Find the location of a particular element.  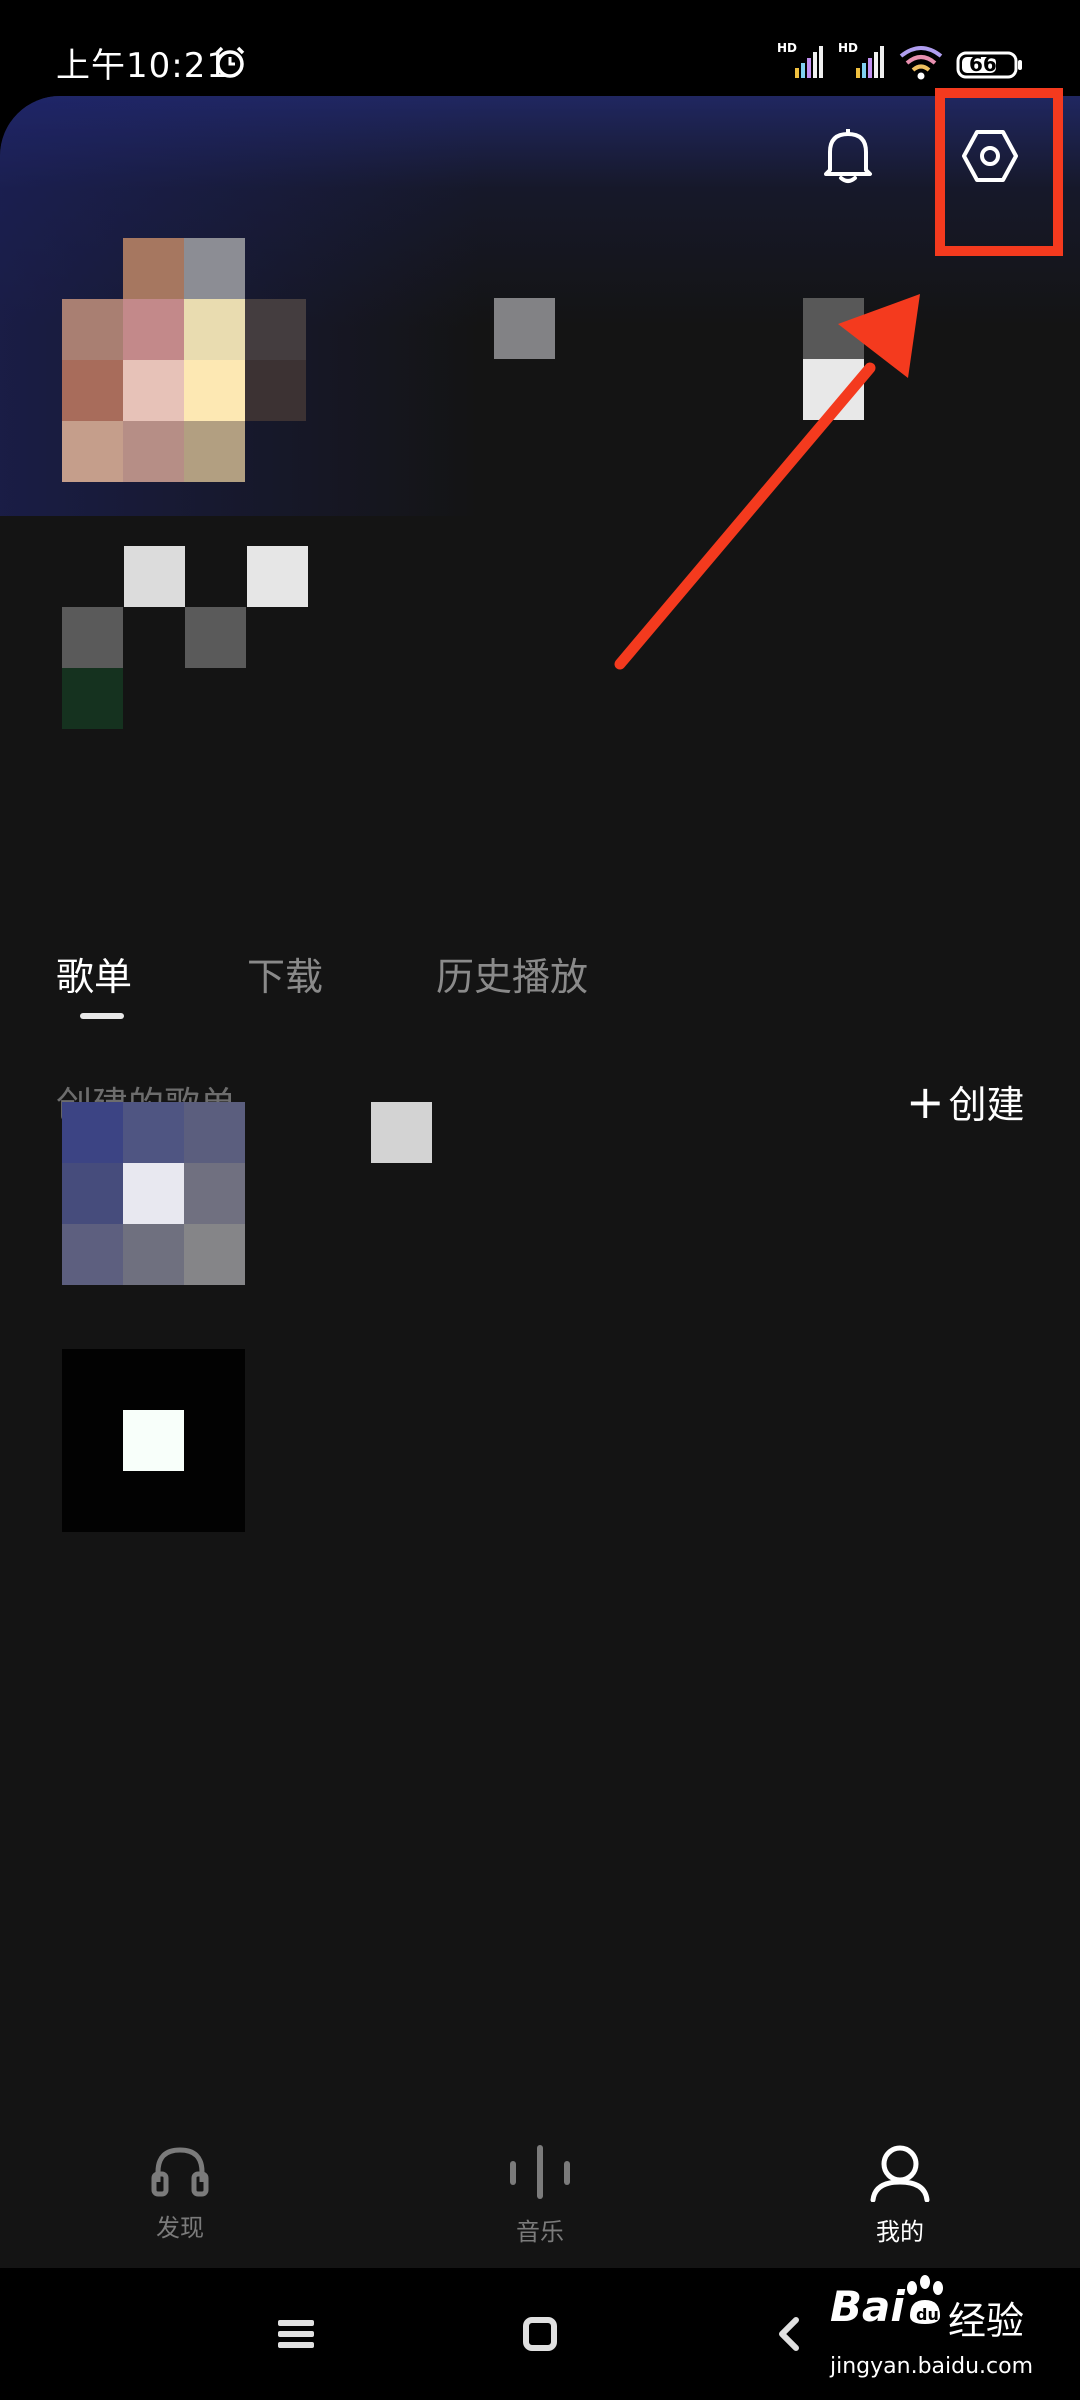

nav-music: 音乐 is located at coordinates (540, 2194).